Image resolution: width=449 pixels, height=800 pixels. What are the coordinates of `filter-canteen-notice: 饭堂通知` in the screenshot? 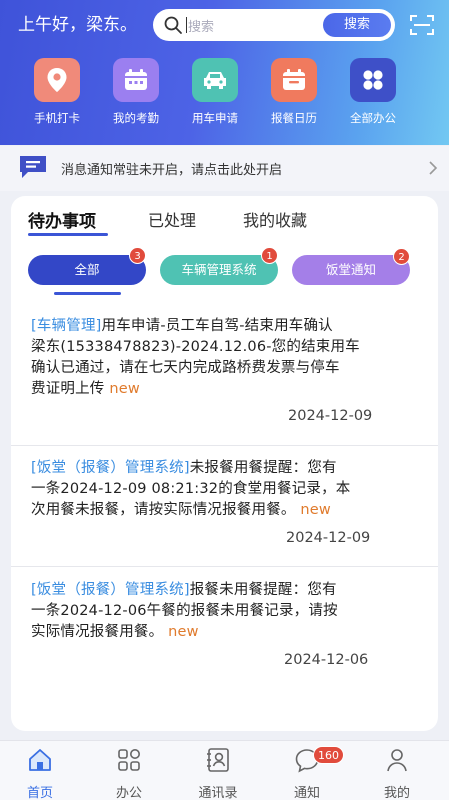 It's located at (351, 270).